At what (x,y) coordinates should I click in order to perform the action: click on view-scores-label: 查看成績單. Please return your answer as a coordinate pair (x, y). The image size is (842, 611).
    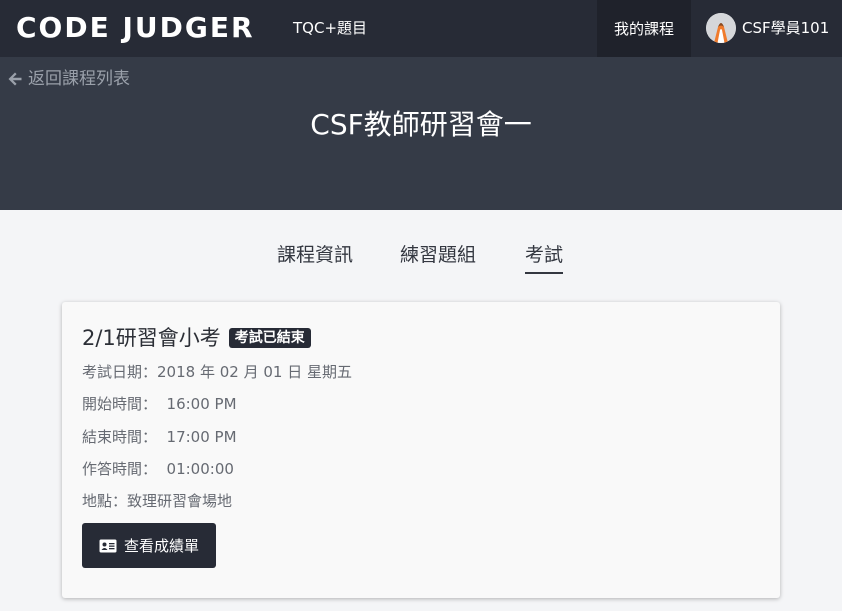
    Looking at the image, I should click on (161, 546).